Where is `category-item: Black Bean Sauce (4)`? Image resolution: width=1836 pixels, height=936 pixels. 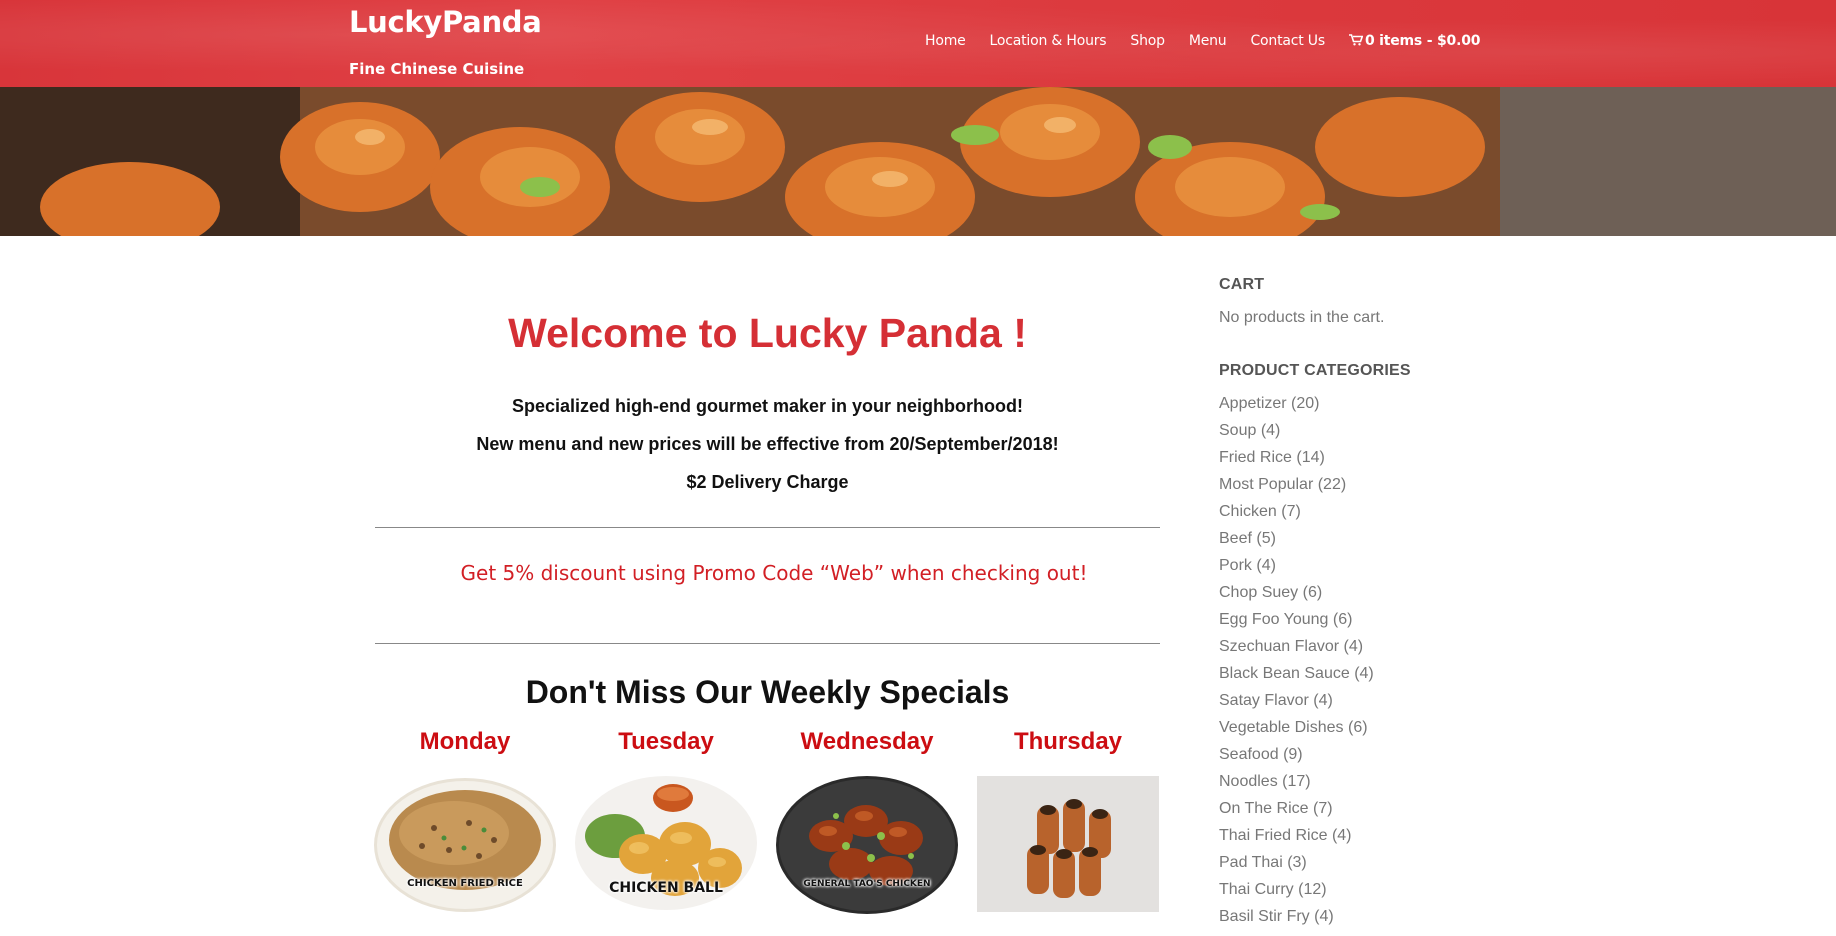
category-item: Black Bean Sauce (4) is located at coordinates (1296, 677).